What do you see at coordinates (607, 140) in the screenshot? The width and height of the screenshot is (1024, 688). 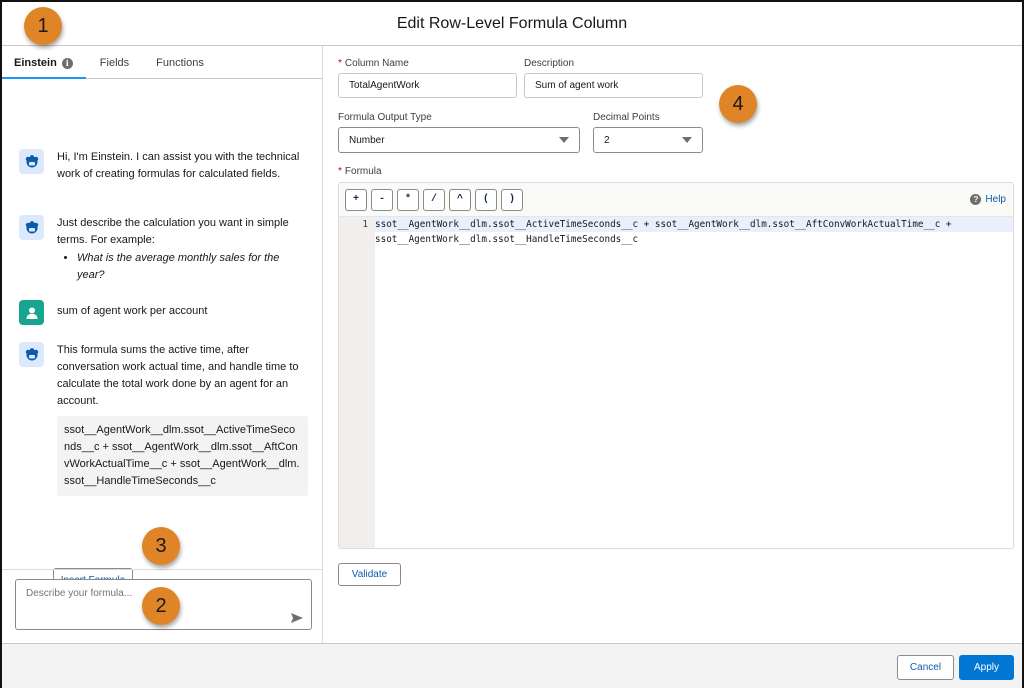 I see `decimal-points-value: 2` at bounding box center [607, 140].